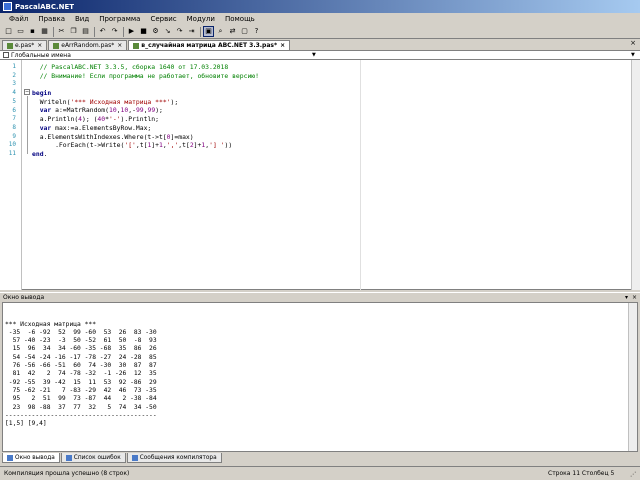  What do you see at coordinates (114, 31) in the screenshot?
I see `redo-icon: ↷` at bounding box center [114, 31].